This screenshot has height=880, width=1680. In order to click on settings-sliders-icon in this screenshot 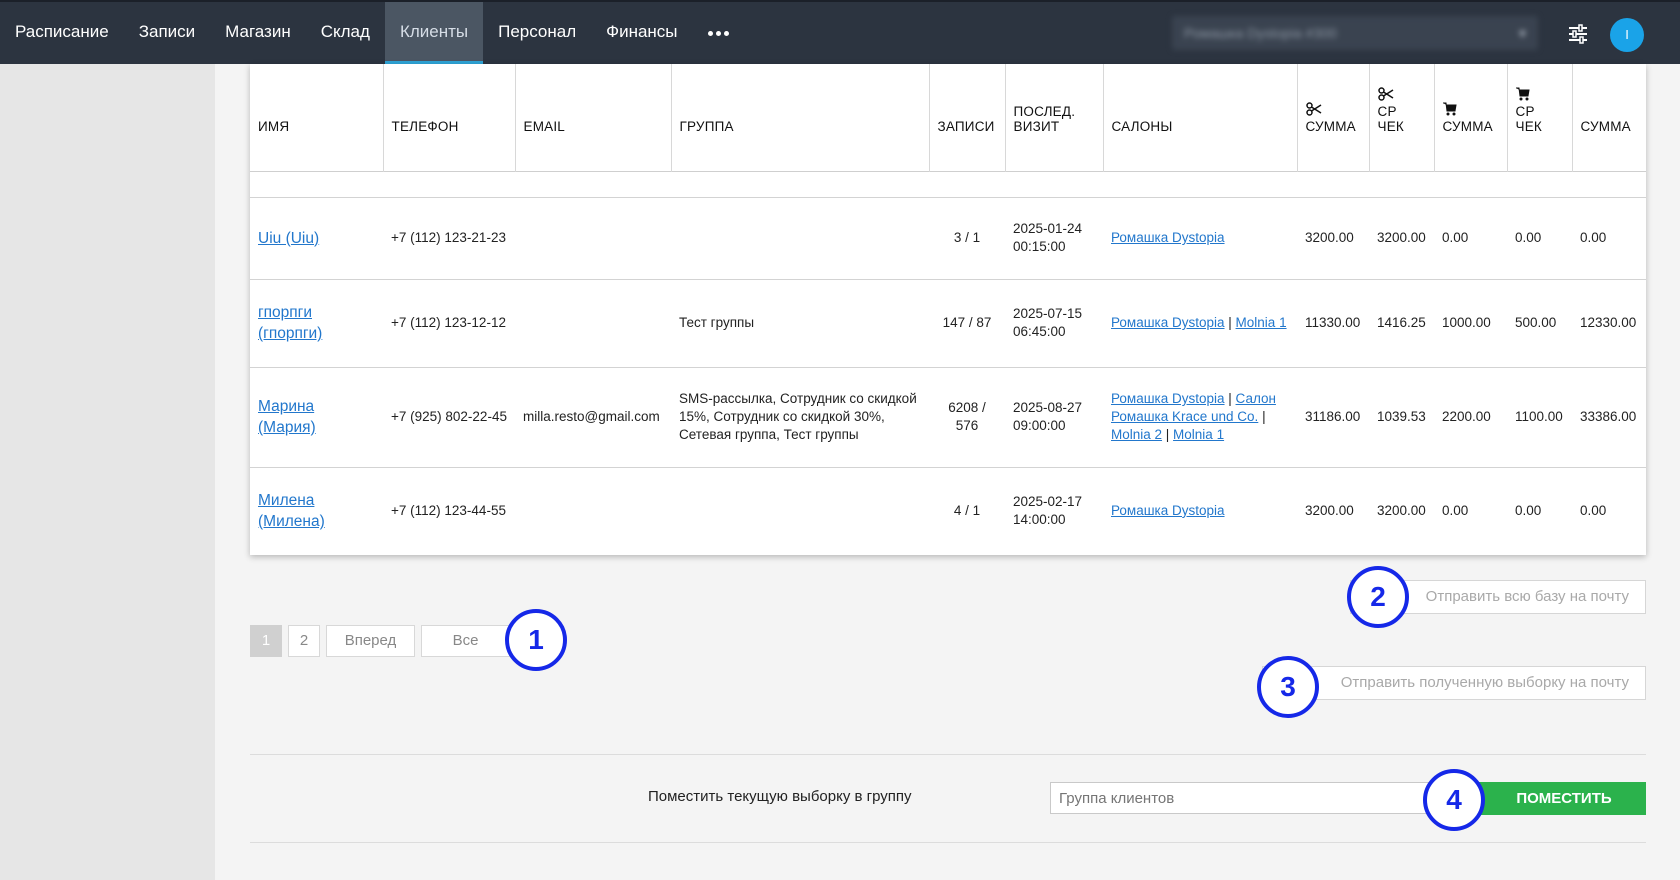, I will do `click(1578, 34)`.